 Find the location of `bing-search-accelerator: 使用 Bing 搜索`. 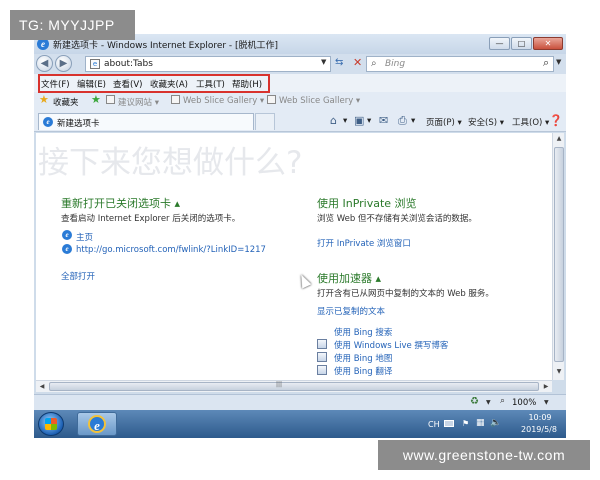

bing-search-accelerator: 使用 Bing 搜索 is located at coordinates (363, 332).